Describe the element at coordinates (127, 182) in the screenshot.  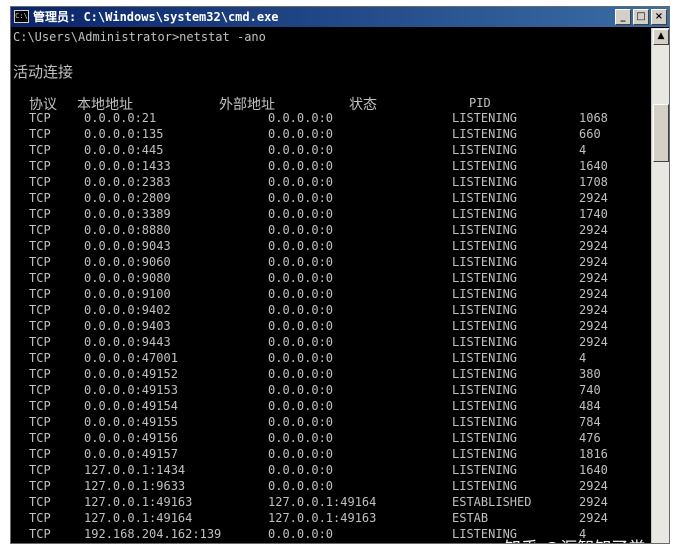
I see `cell-local-address: 0.0.0.0:2383` at that location.